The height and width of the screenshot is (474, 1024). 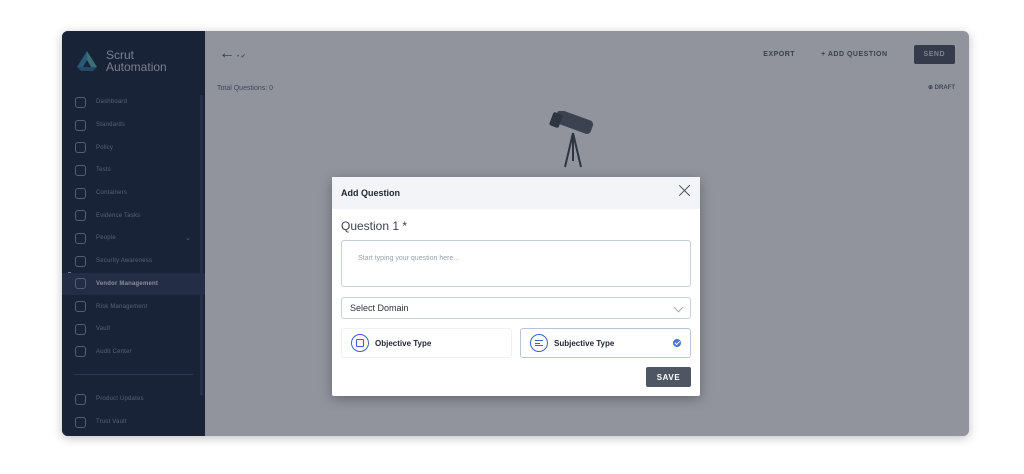 What do you see at coordinates (539, 343) in the screenshot?
I see `subjective-type-icon` at bounding box center [539, 343].